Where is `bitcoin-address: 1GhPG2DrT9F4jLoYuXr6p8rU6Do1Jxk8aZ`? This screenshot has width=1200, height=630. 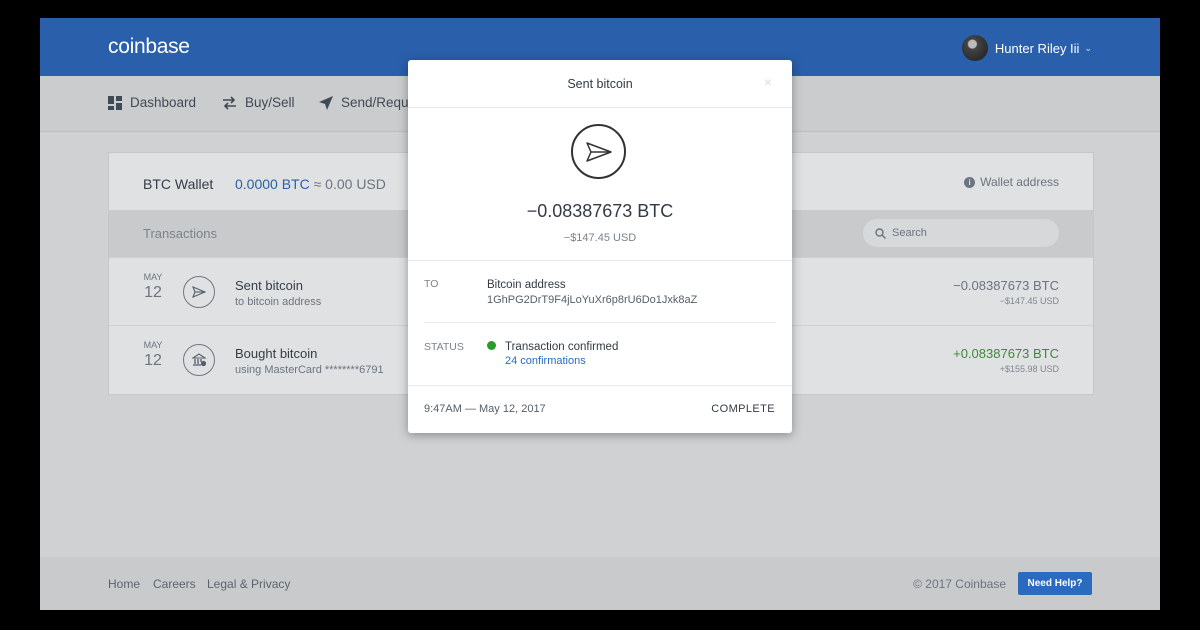
bitcoin-address: 1GhPG2DrT9F4jLoYuXr6p8rU6Do1Jxk8aZ is located at coordinates (592, 300).